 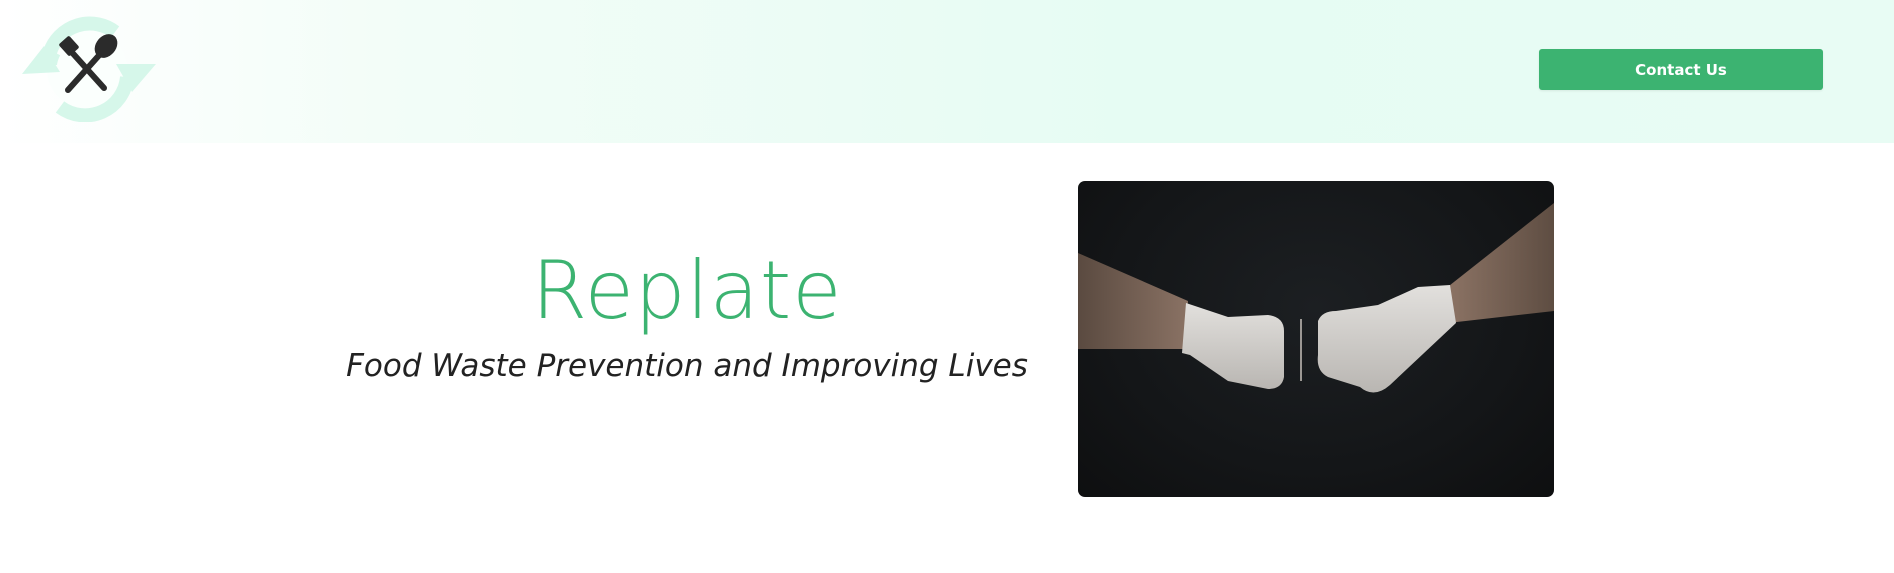 What do you see at coordinates (1497, 263) in the screenshot?
I see `right-arm` at bounding box center [1497, 263].